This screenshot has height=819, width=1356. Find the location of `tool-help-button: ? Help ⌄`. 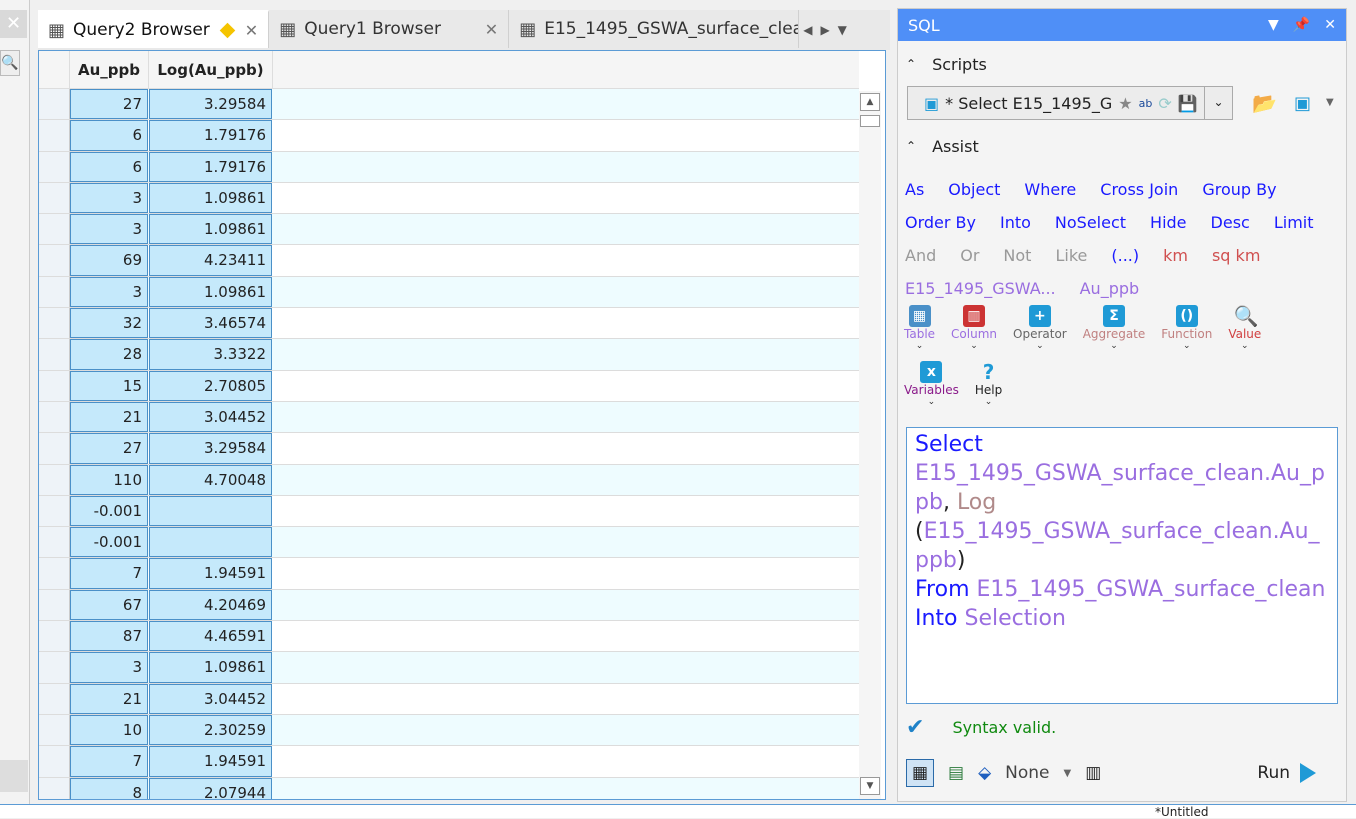

tool-help-button: ? Help ⌄ is located at coordinates (988, 384).